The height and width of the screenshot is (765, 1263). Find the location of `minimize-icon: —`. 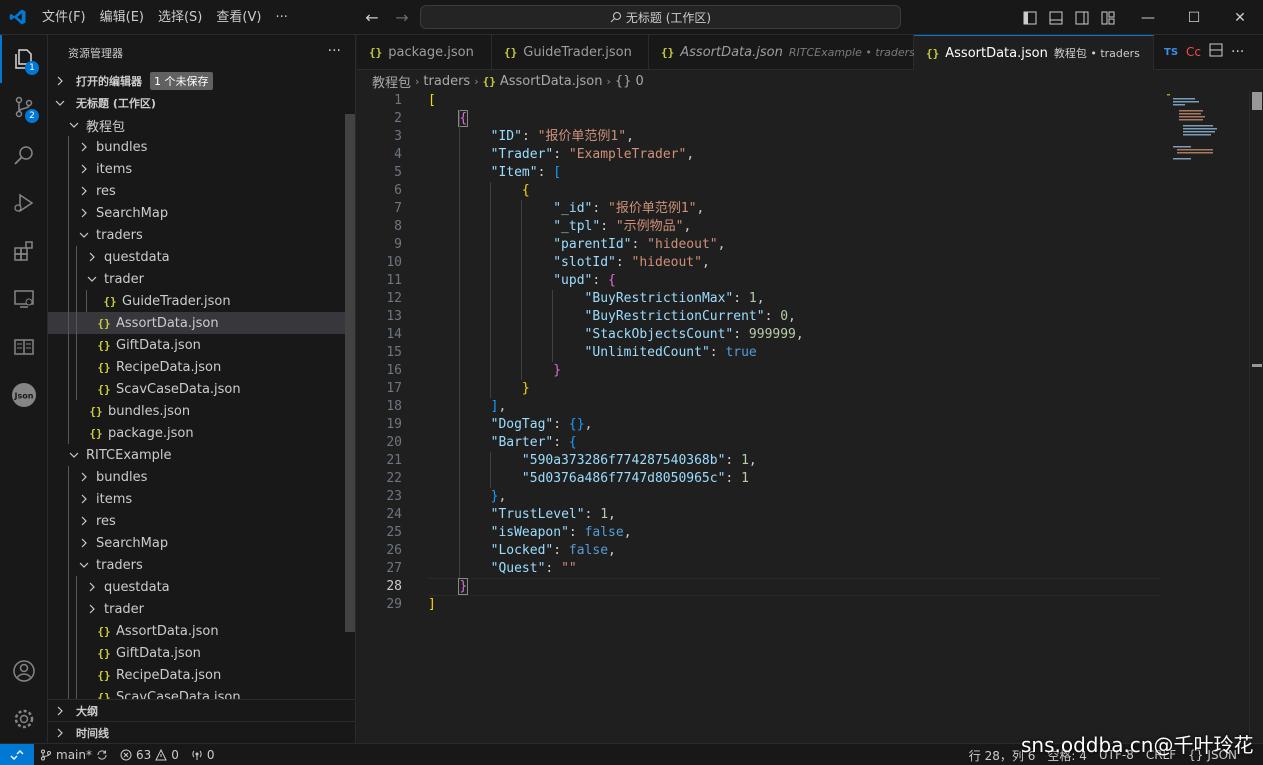

minimize-icon: — is located at coordinates (1148, 17).